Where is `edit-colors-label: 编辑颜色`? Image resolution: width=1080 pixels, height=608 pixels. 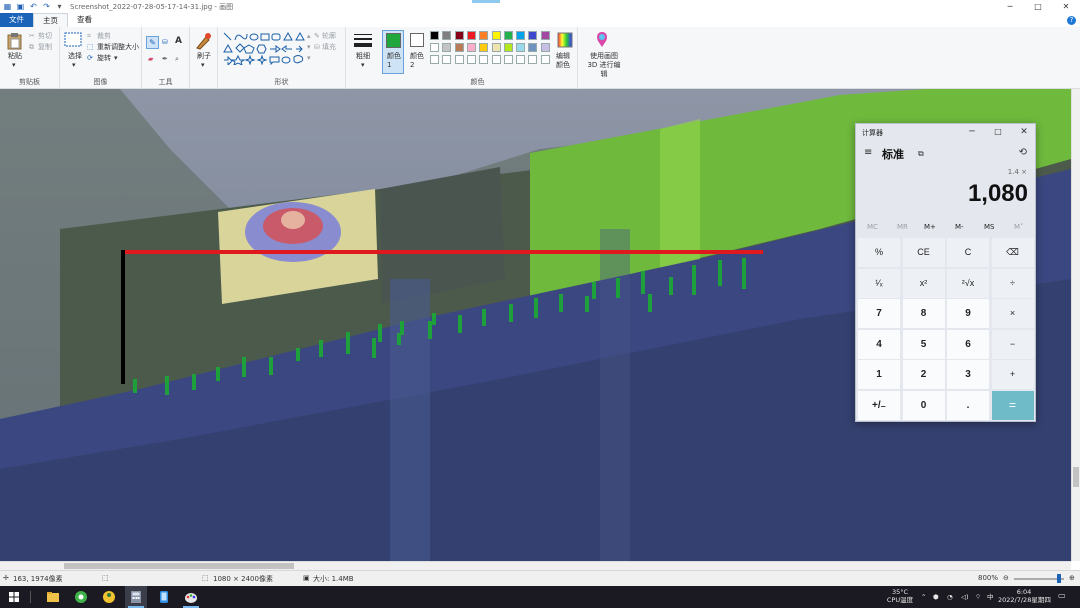 edit-colors-label: 编辑颜色 is located at coordinates (565, 61).